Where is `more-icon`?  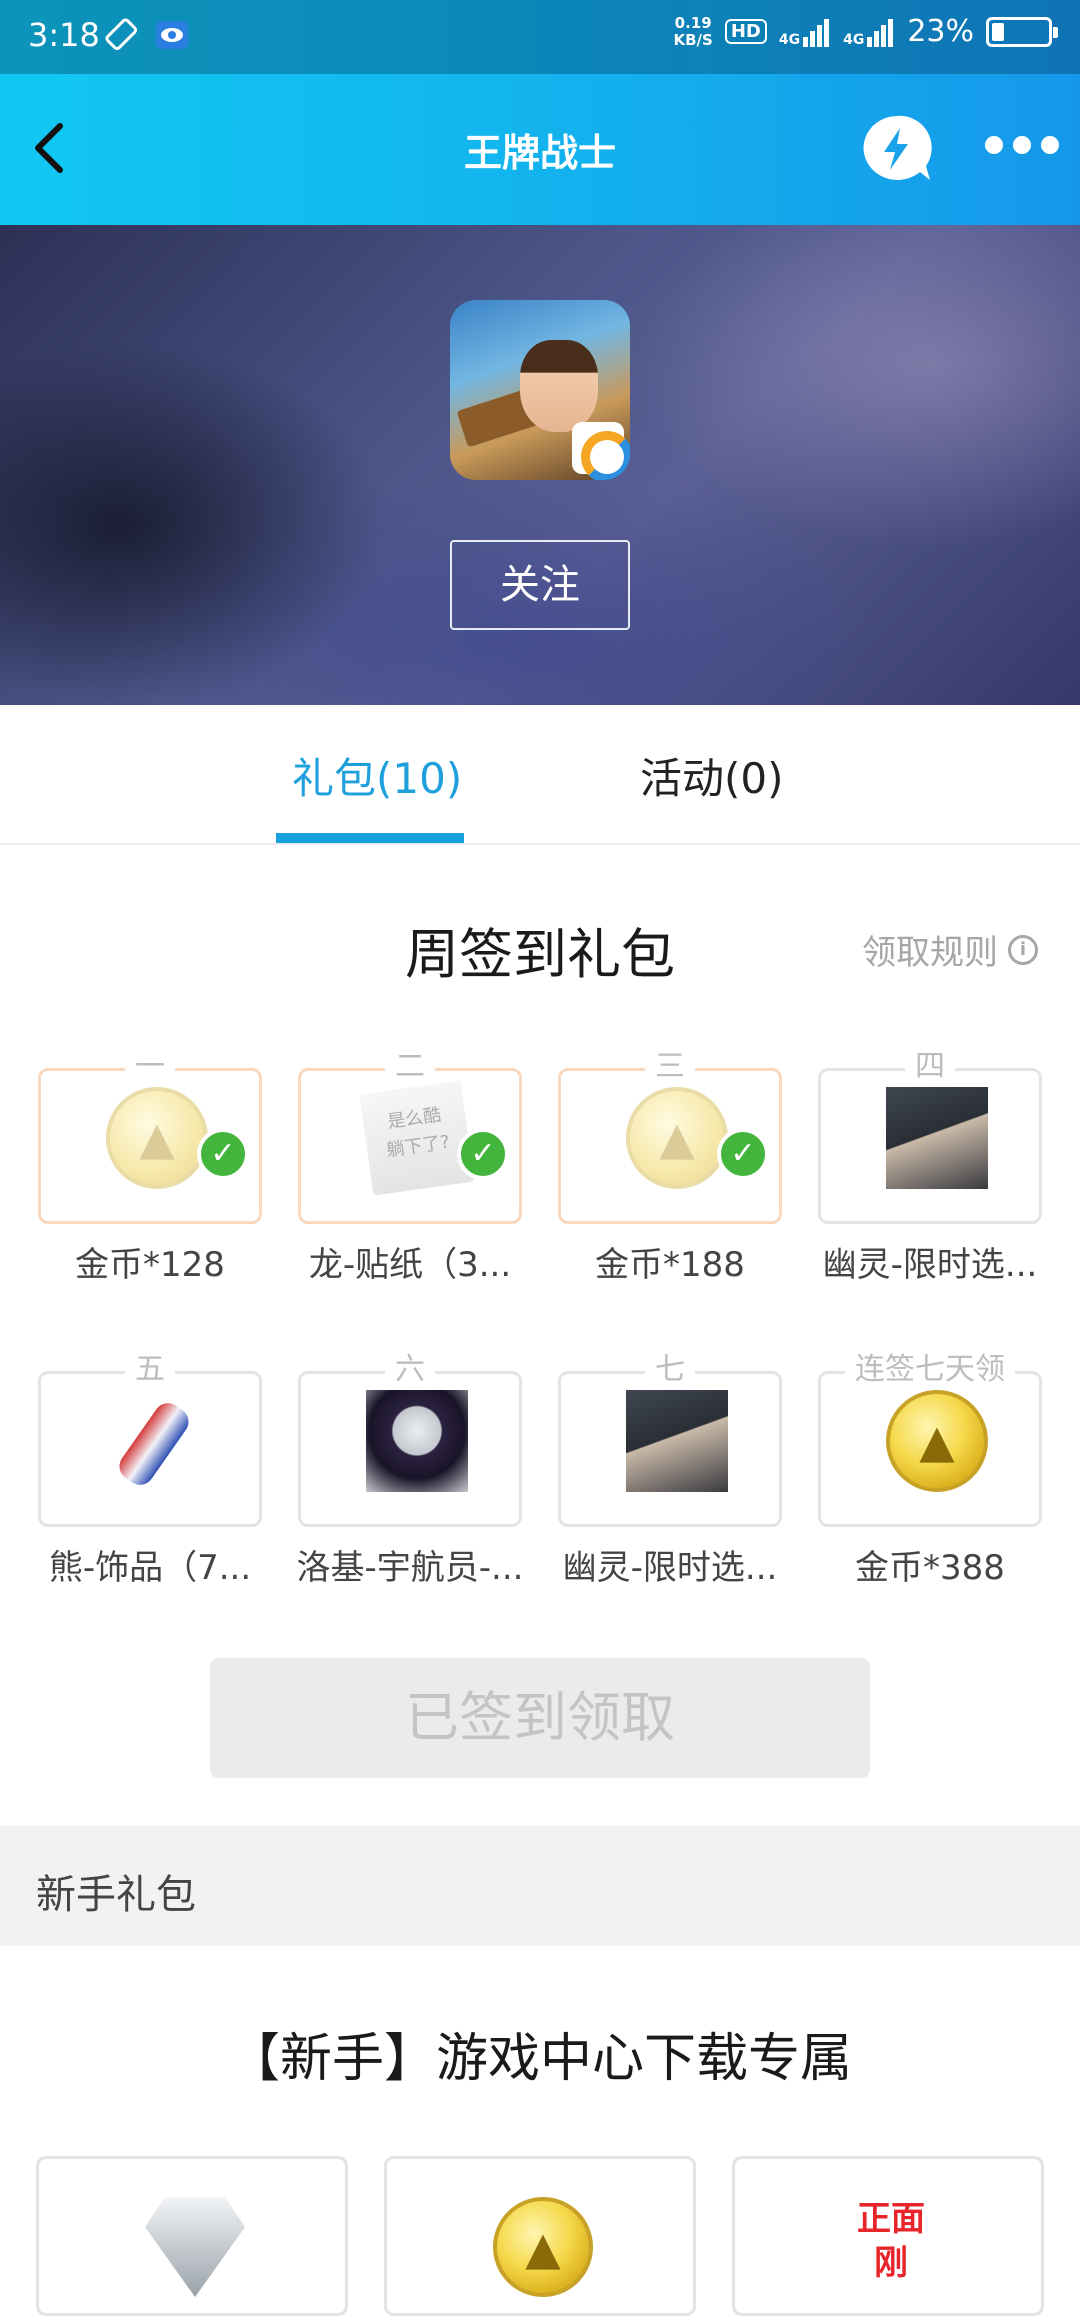 more-icon is located at coordinates (1022, 145).